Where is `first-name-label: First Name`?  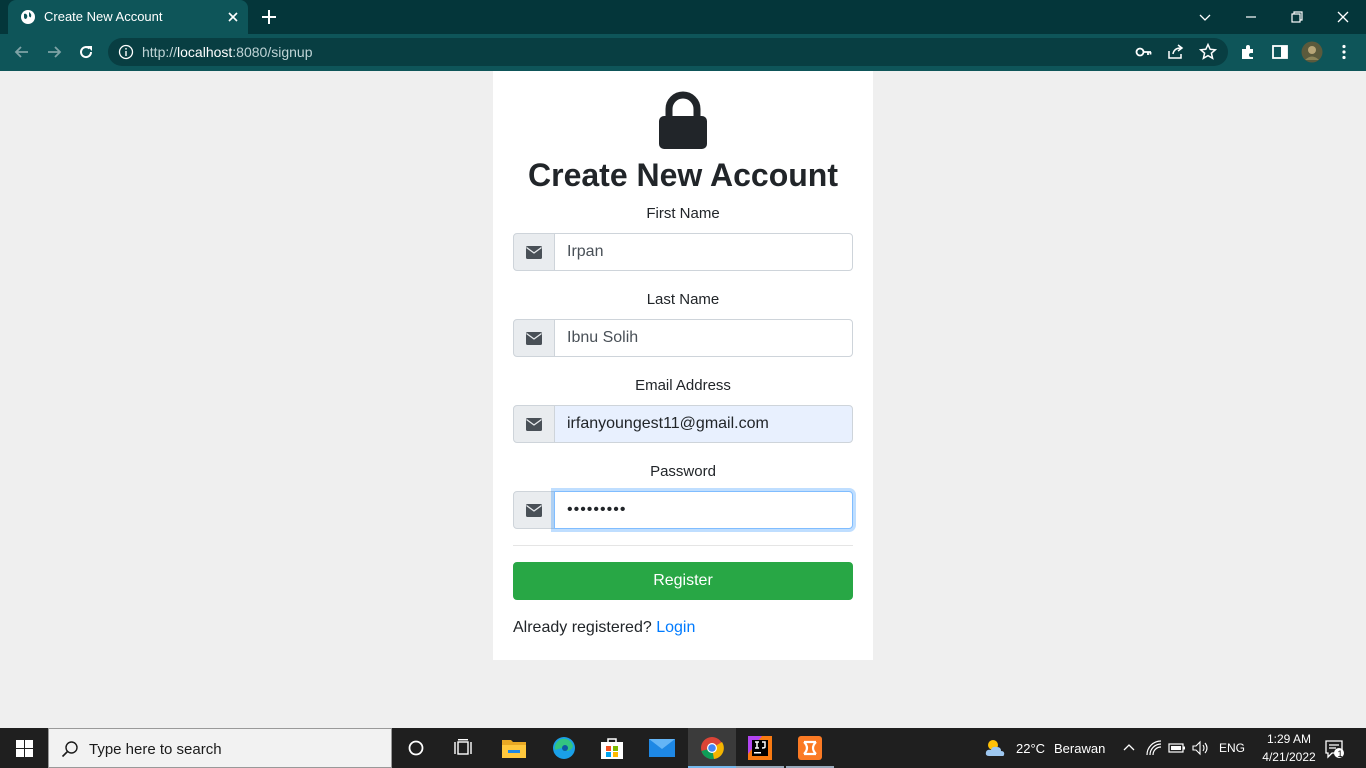
first-name-label: First Name is located at coordinates (683, 213).